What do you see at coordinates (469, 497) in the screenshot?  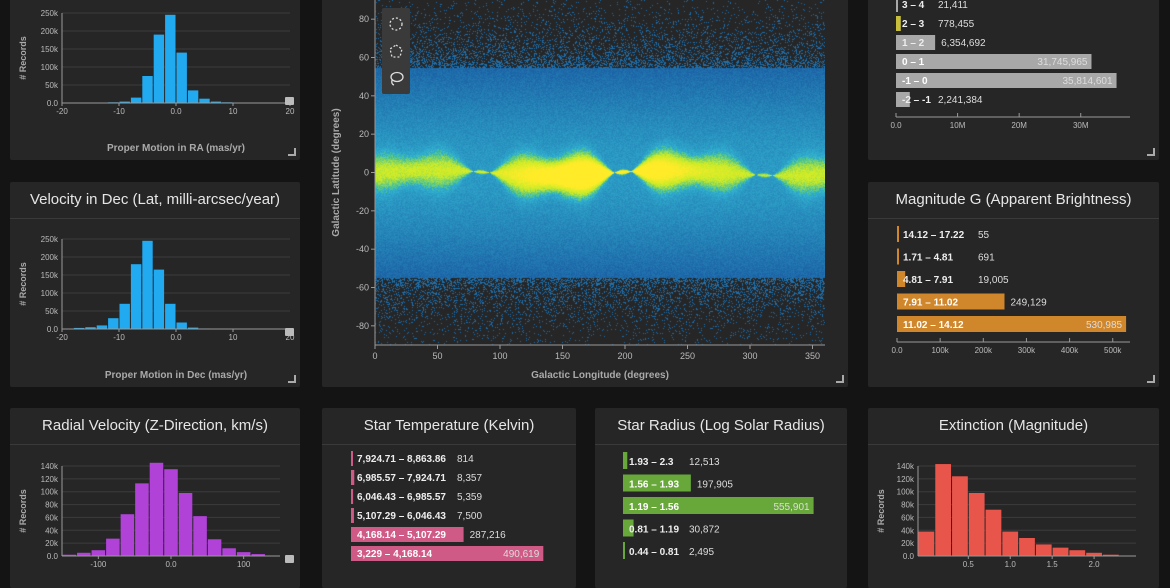 I see `row-value: 5,359` at bounding box center [469, 497].